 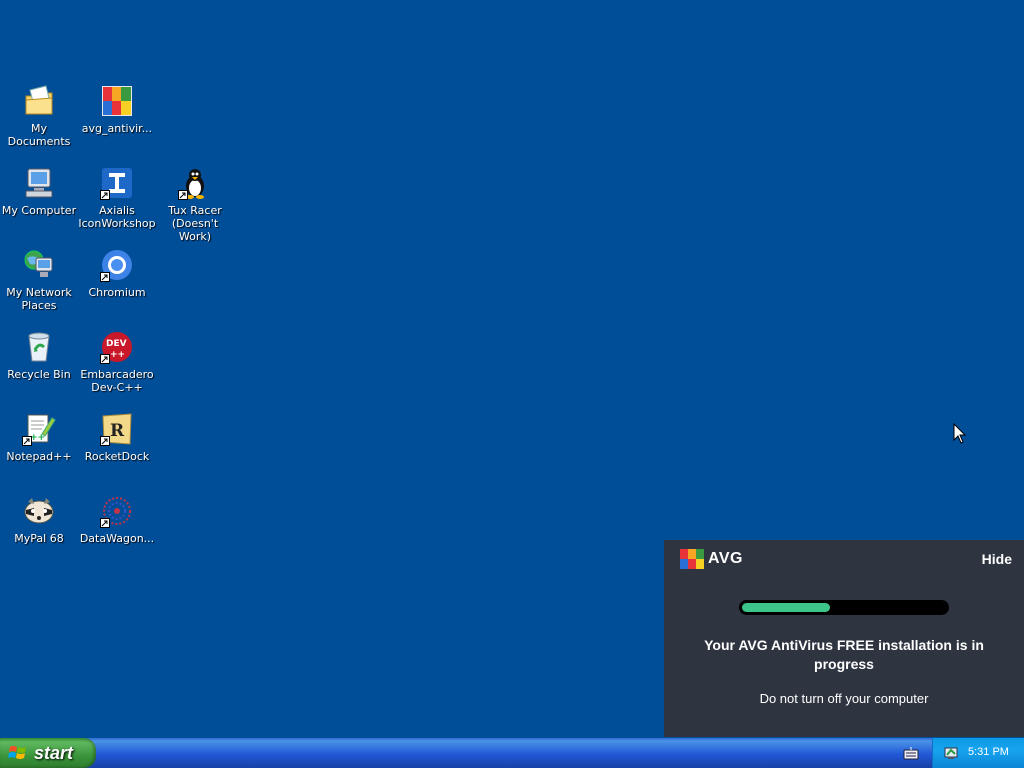 I want to click on rocketdock-icon: R, so click(x=117, y=429).